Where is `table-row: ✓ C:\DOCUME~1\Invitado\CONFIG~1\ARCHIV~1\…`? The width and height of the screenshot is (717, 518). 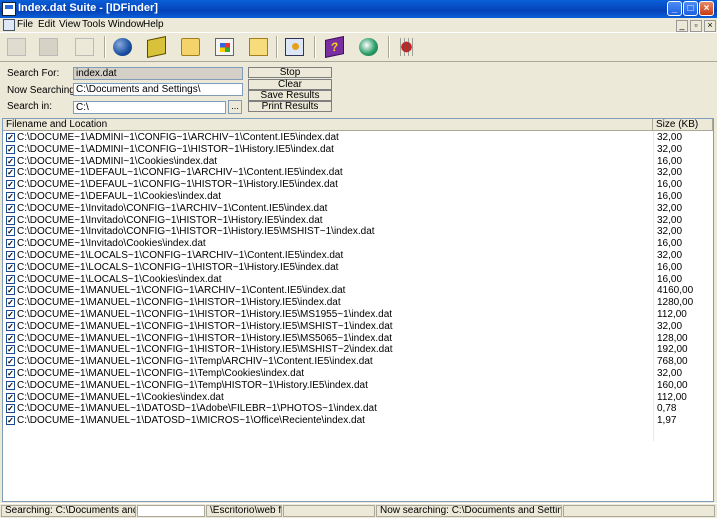 table-row: ✓ C:\DOCUME~1\Invitado\CONFIG~1\ARCHIV~1\… is located at coordinates (358, 208).